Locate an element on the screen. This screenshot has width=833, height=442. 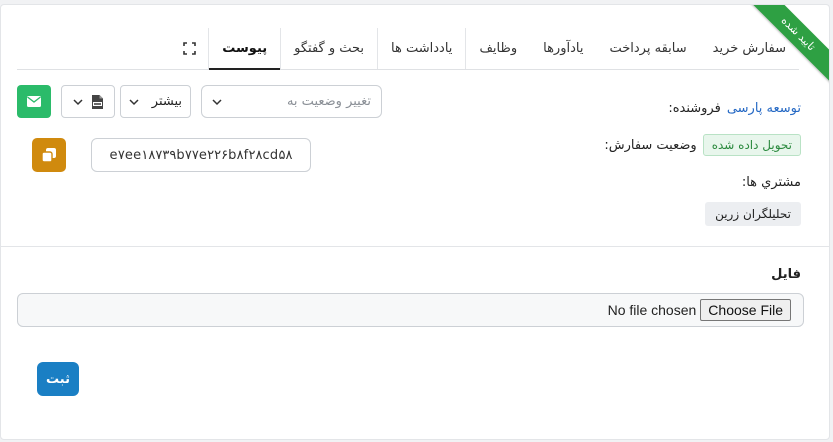
send-email-button is located at coordinates (34, 101).